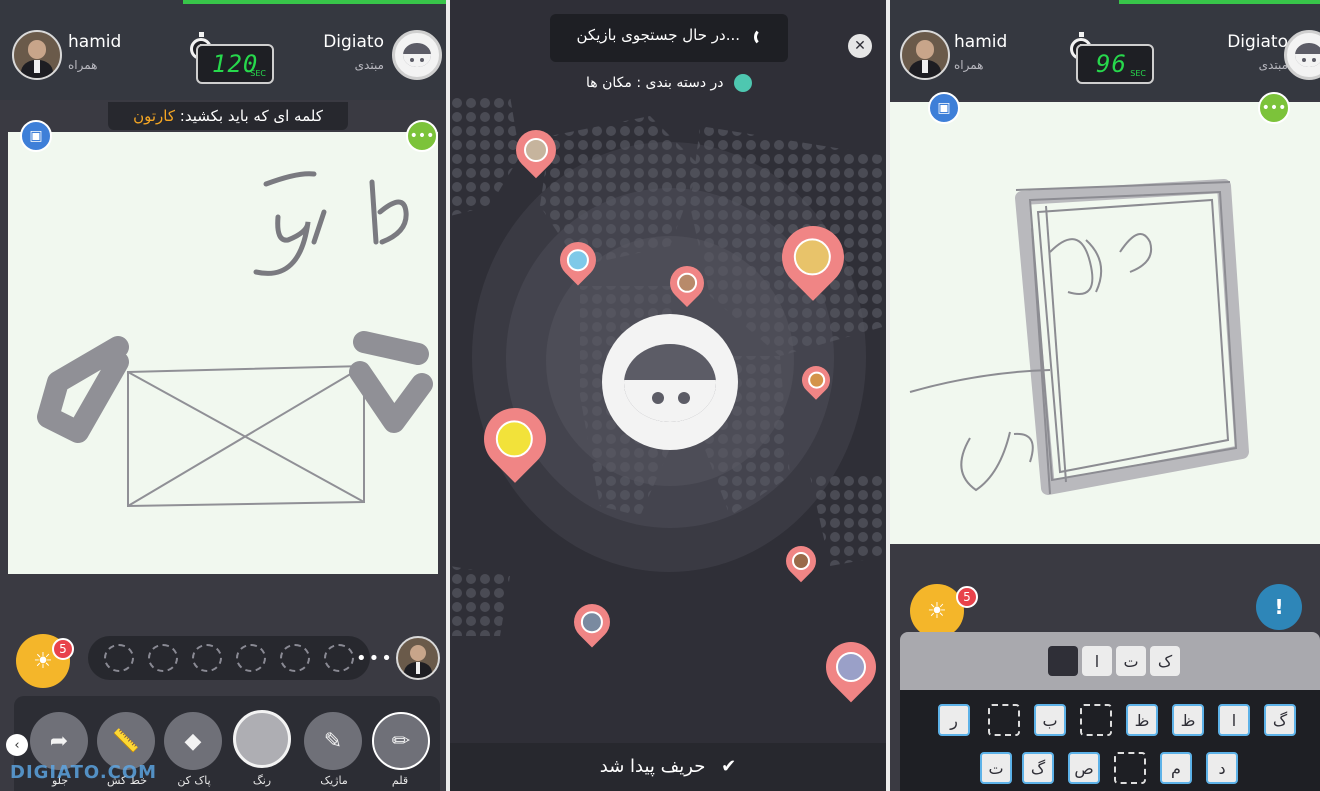 The width and height of the screenshot is (1320, 791). I want to click on category-icon, so click(742, 83).